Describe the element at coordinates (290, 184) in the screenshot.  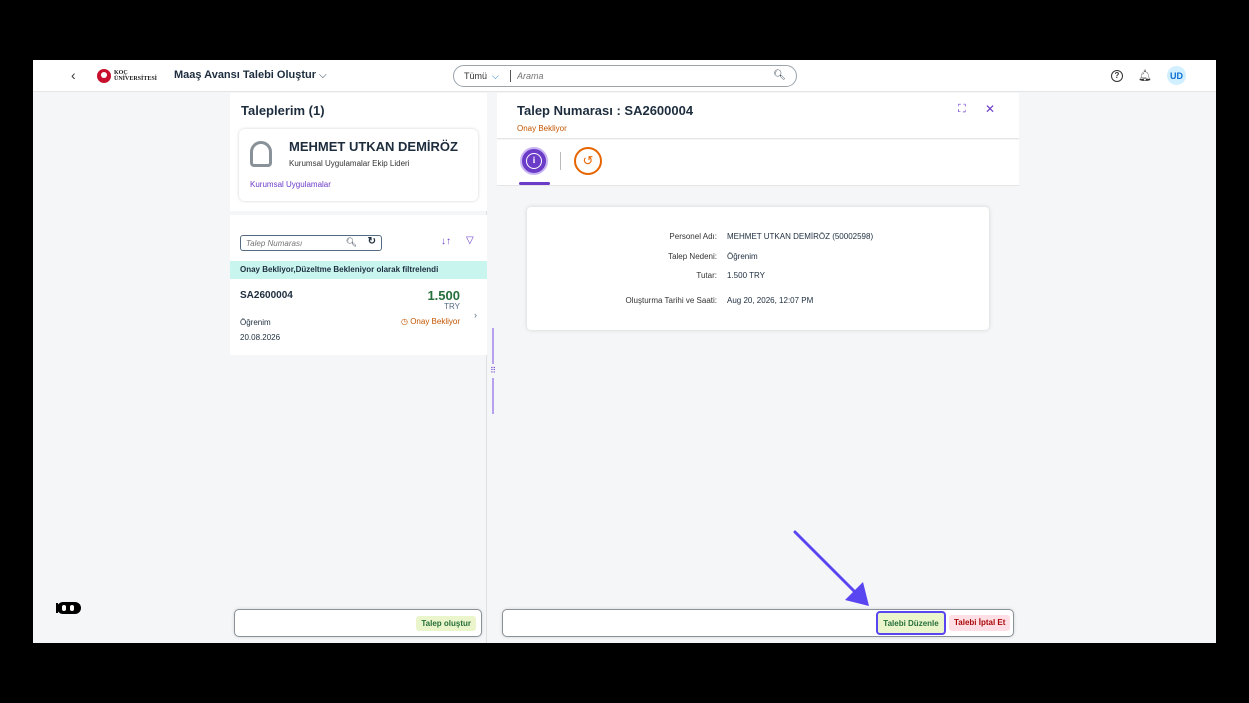
I see `profile-department-link: Kurumsal Uygulamalar` at that location.